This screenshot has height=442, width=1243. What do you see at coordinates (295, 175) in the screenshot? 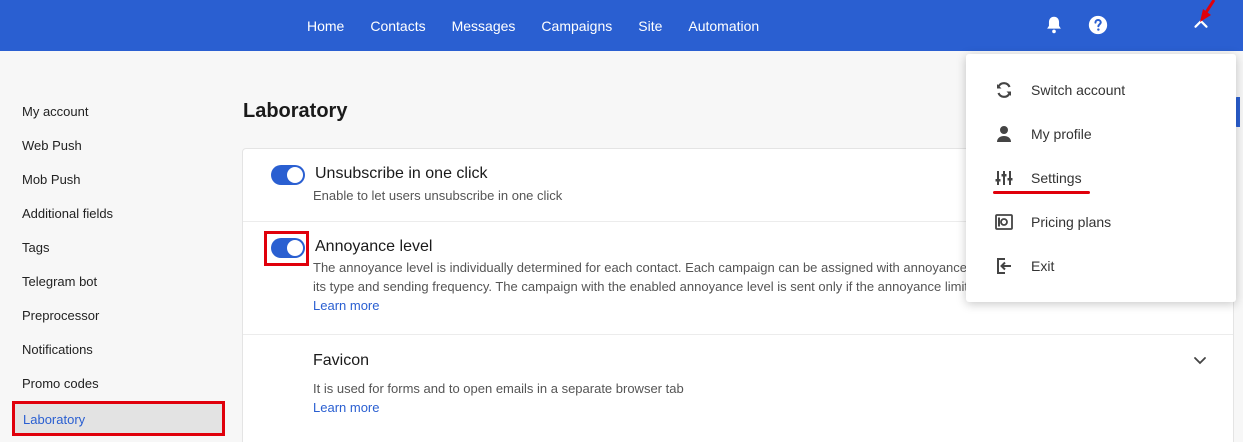
I see `toggle-knob` at bounding box center [295, 175].